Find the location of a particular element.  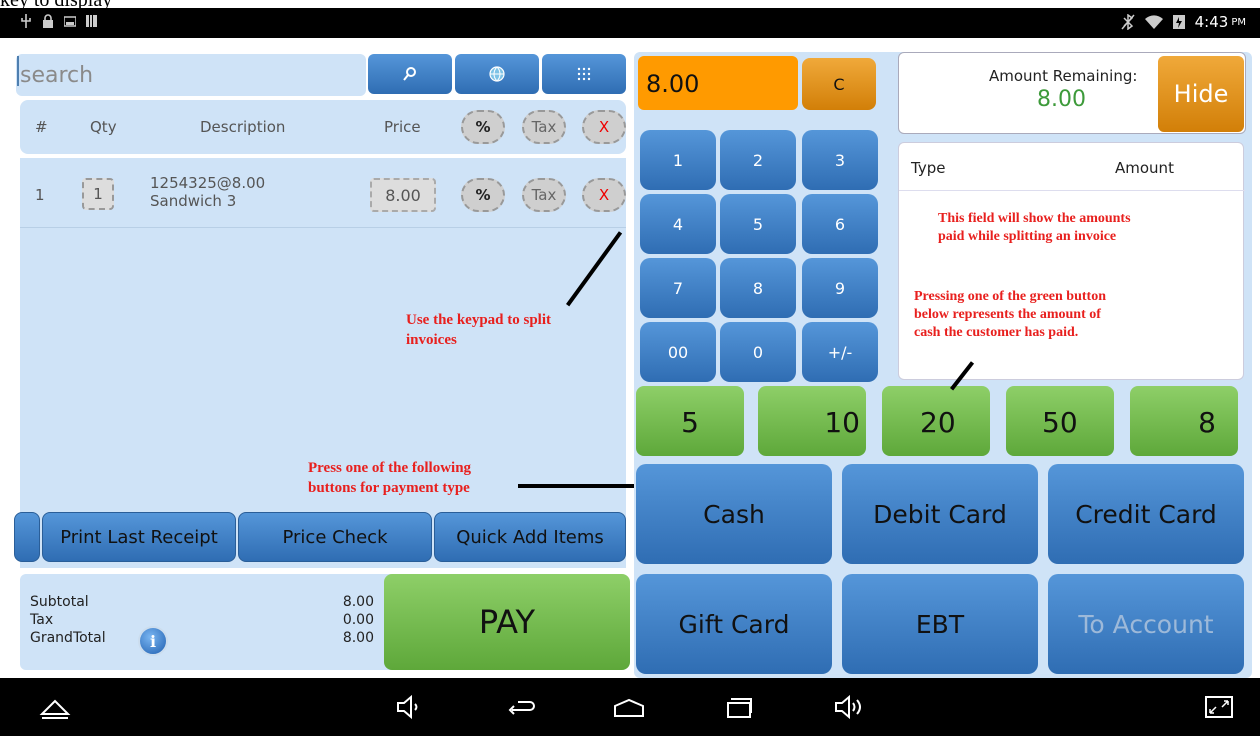

key-0: 0 is located at coordinates (758, 352).